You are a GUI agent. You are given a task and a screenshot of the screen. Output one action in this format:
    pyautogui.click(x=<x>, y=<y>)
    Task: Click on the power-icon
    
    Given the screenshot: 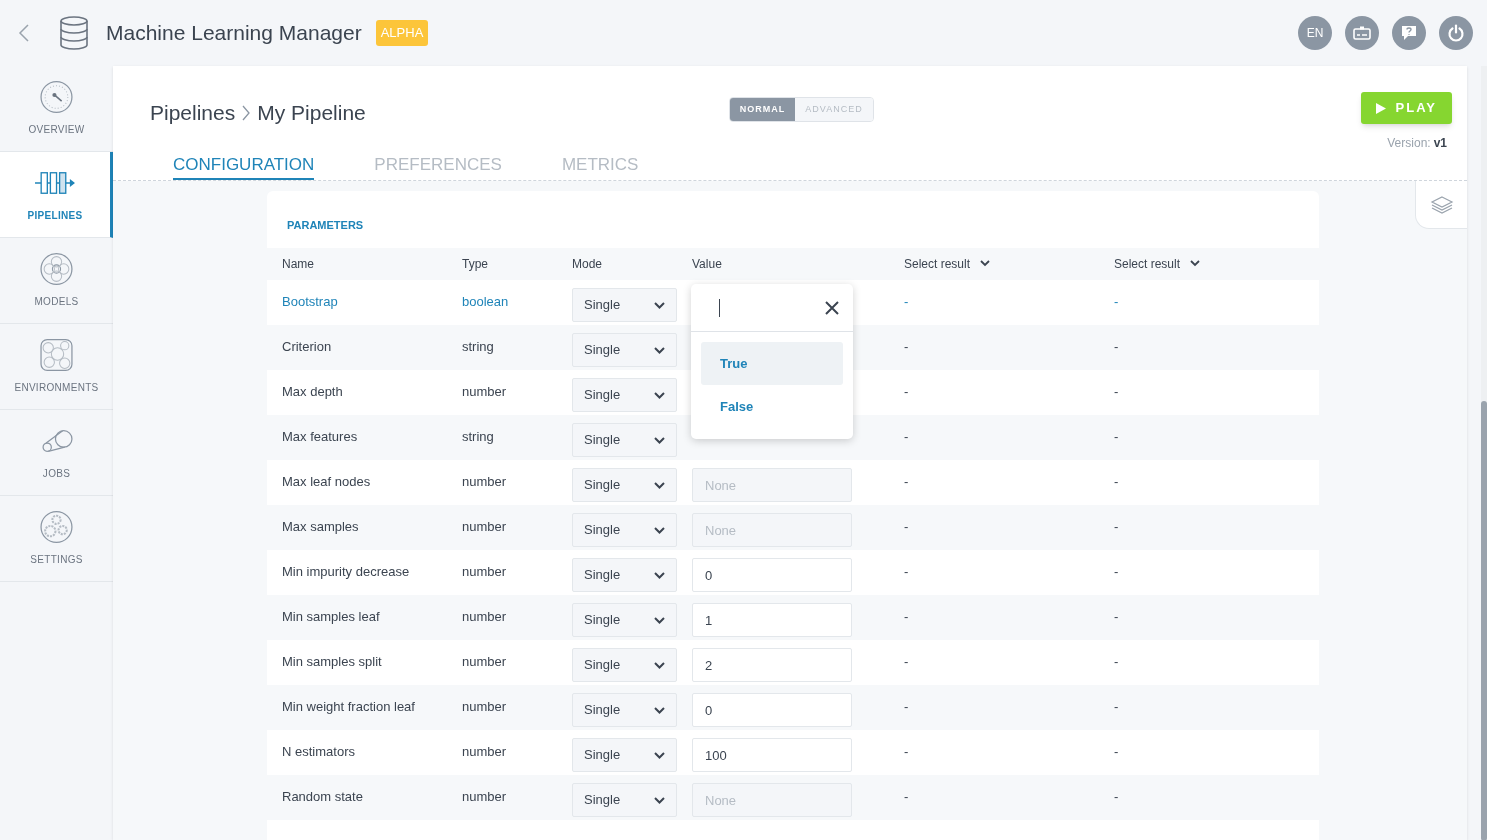 What is the action you would take?
    pyautogui.click(x=1456, y=33)
    